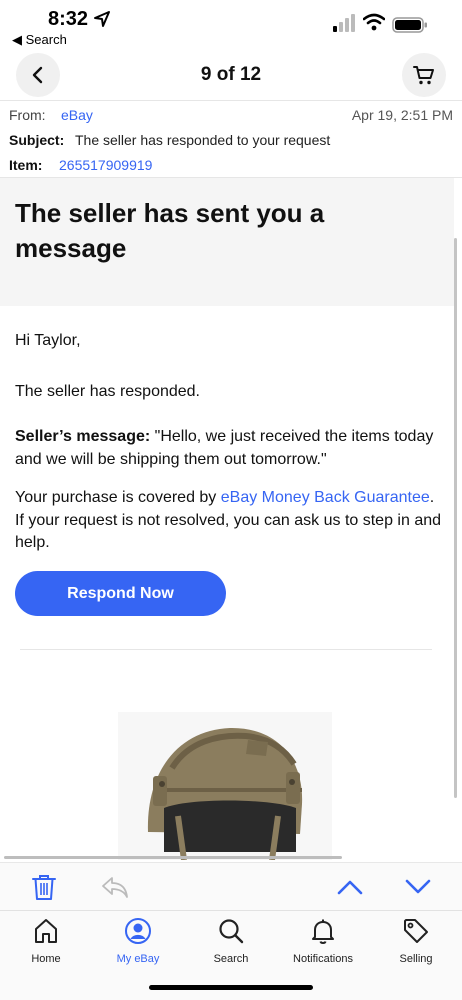 This screenshot has width=462, height=1000. I want to click on item-label: Item:, so click(26, 165).